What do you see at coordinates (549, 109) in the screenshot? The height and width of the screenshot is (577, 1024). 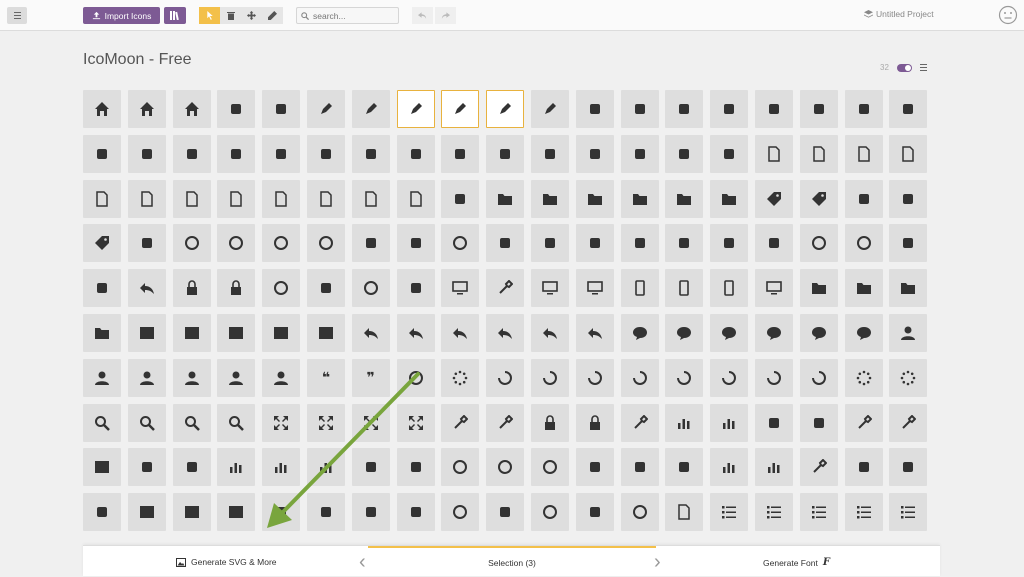 I see `icon-tile-eyedropper` at bounding box center [549, 109].